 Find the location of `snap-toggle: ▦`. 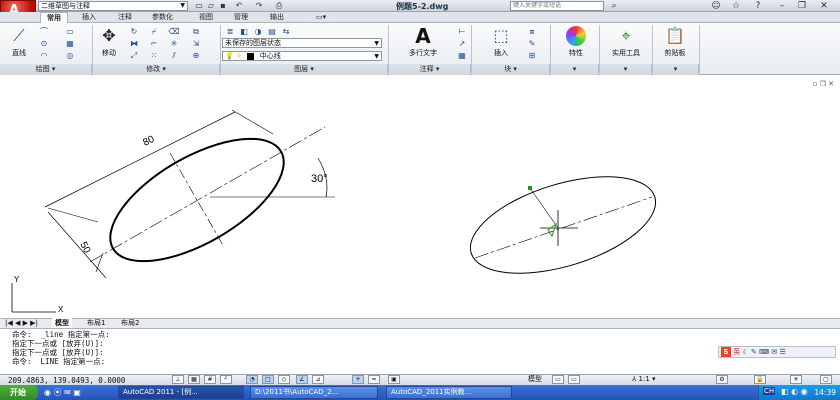

snap-toggle: ▦ is located at coordinates (194, 379).